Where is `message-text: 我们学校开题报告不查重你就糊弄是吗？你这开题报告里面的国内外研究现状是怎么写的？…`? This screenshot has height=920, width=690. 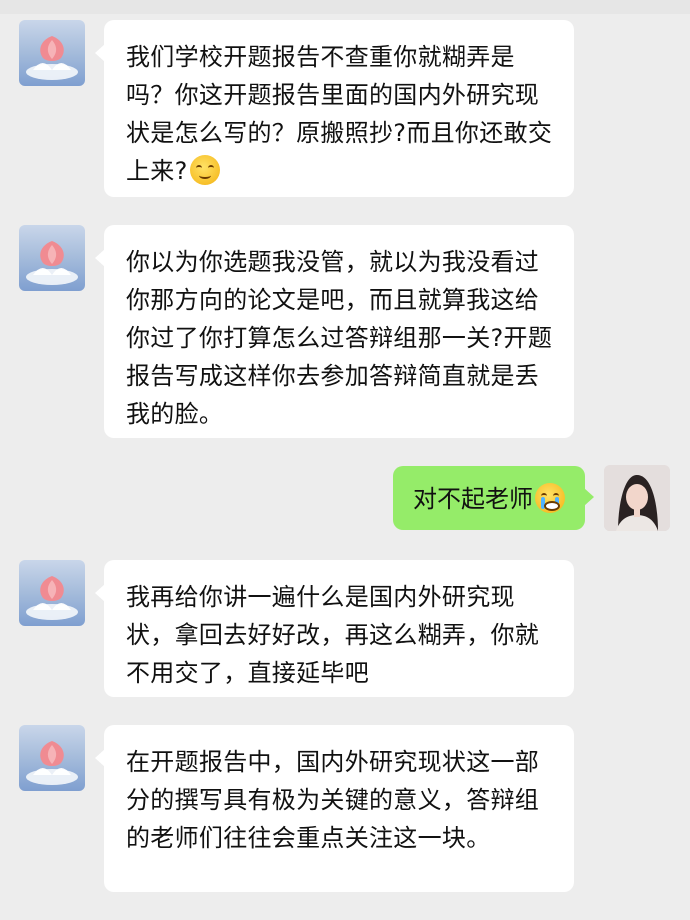 message-text: 我们学校开题报告不查重你就糊弄是吗？你这开题报告里面的国内外研究现状是怎么写的？… is located at coordinates (339, 114).